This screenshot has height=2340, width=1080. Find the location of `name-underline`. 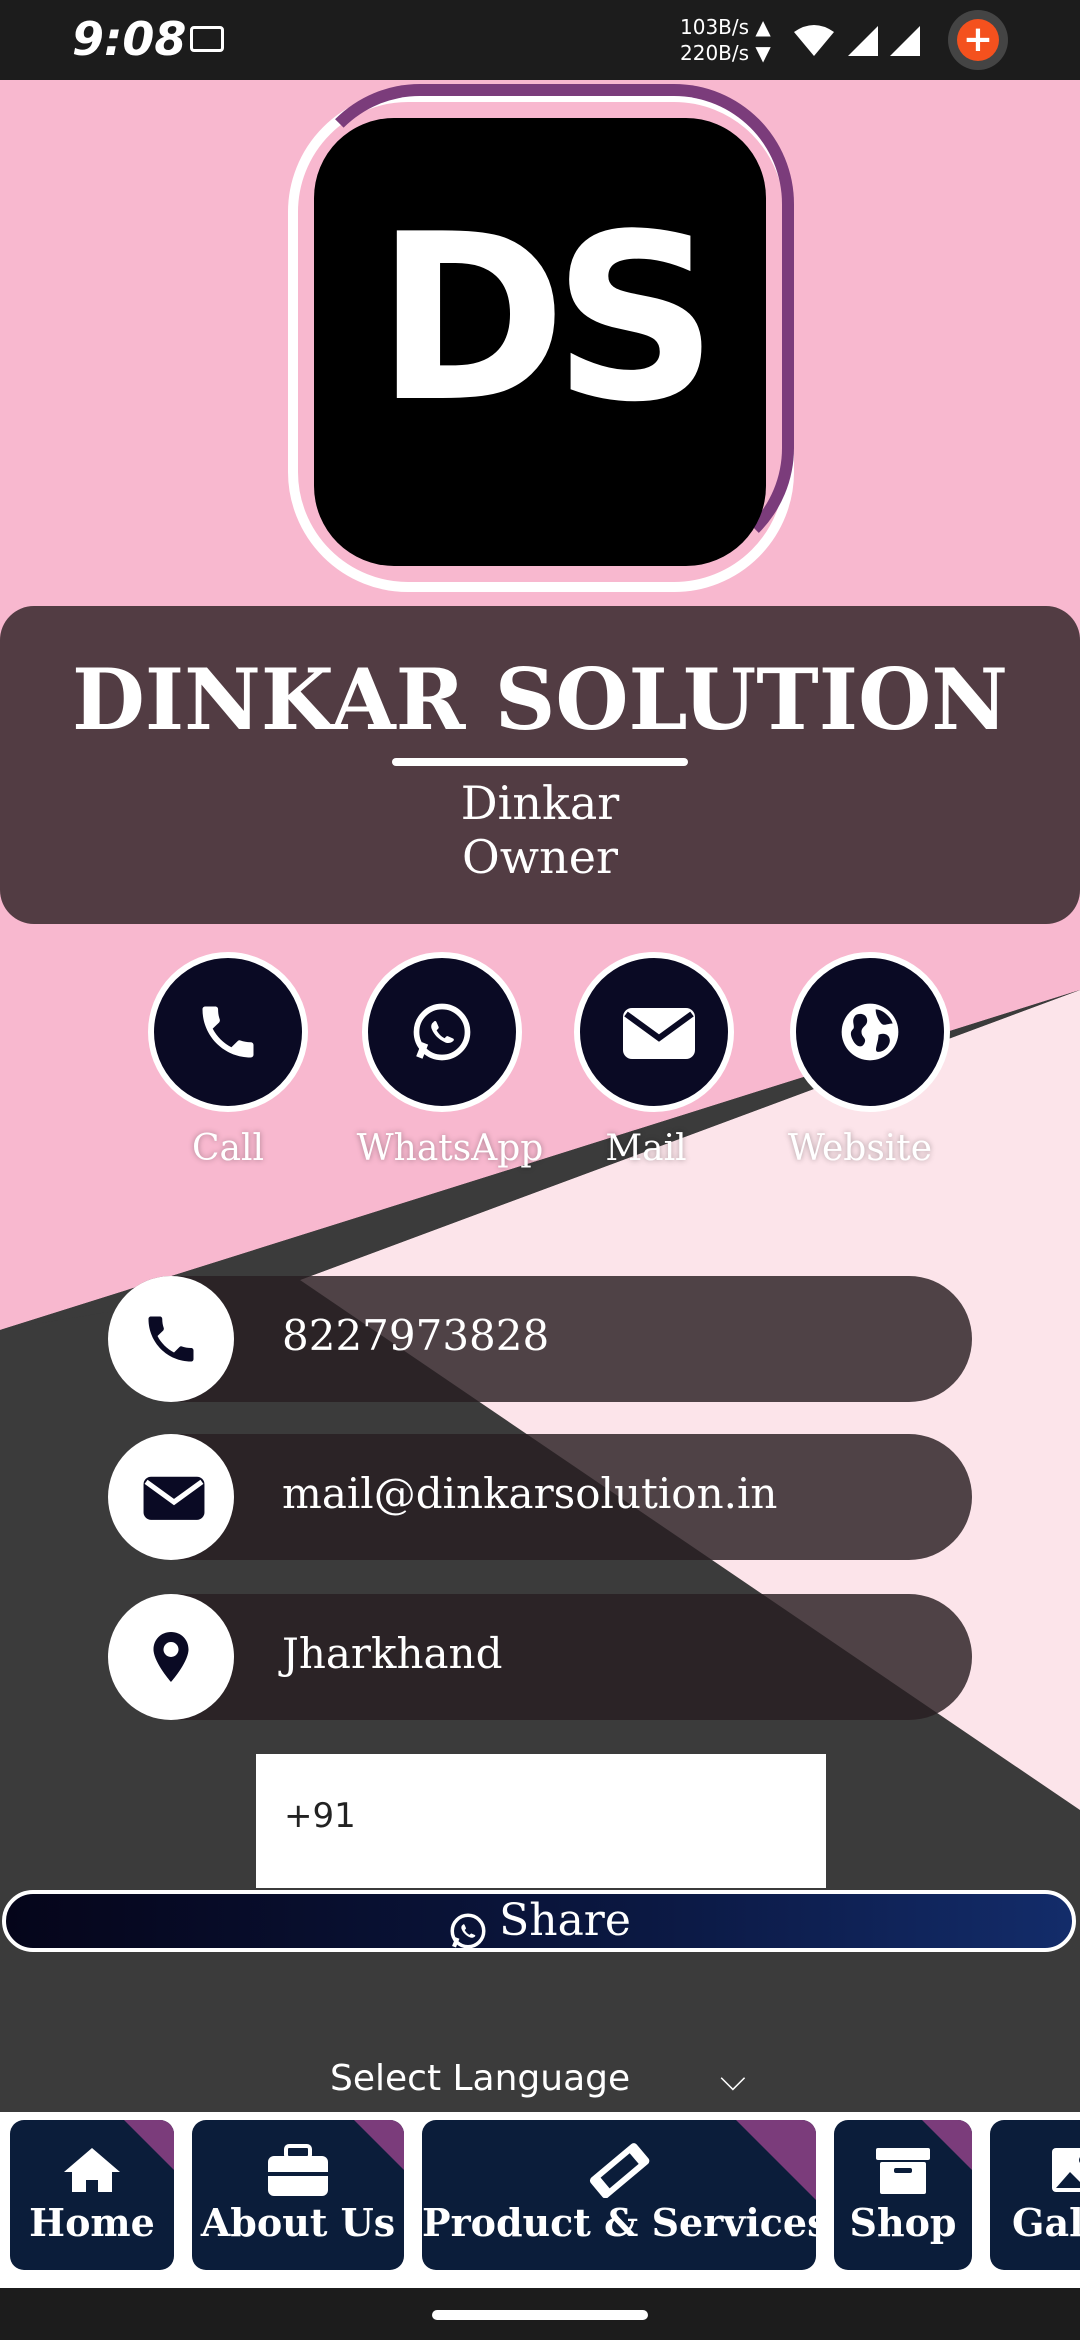

name-underline is located at coordinates (540, 762).